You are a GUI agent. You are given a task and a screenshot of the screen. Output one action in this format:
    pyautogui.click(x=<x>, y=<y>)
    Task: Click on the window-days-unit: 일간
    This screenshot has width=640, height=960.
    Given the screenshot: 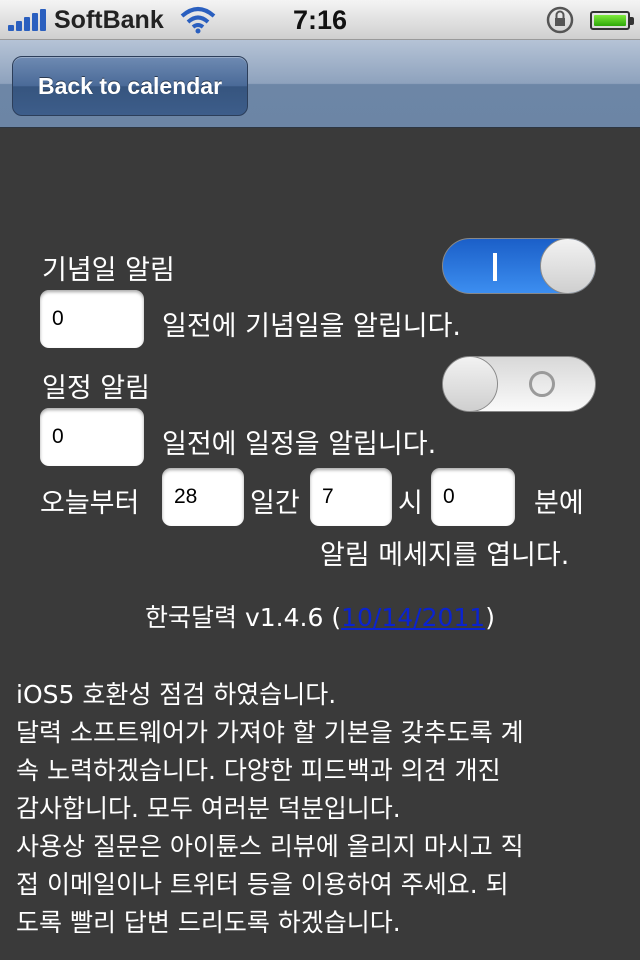 What is the action you would take?
    pyautogui.click(x=275, y=503)
    